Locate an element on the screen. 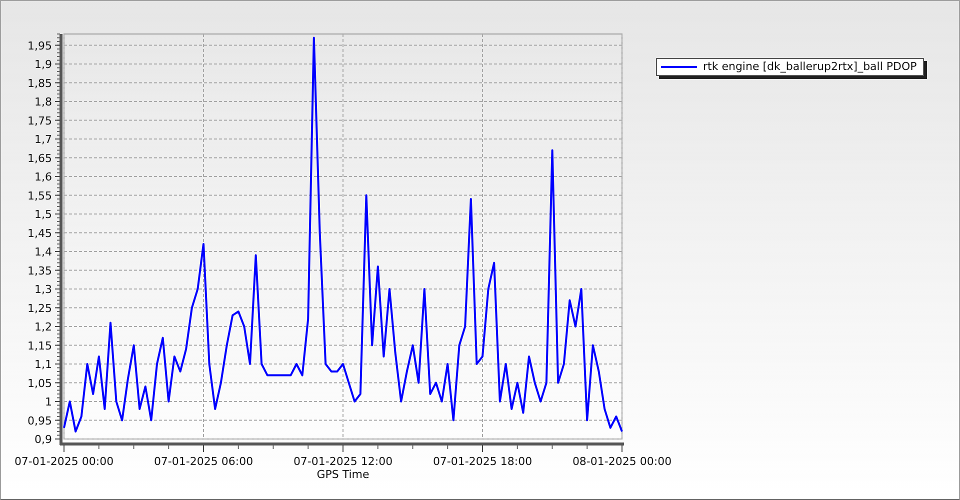 Image resolution: width=960 pixels, height=500 pixels. y-tick-label: 1,1 is located at coordinates (43, 364).